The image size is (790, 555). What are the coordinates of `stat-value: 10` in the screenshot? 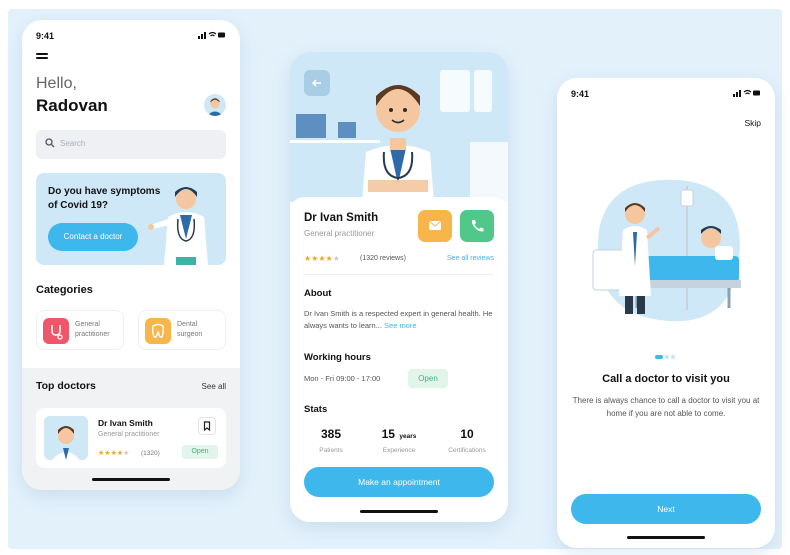 It's located at (467, 434).